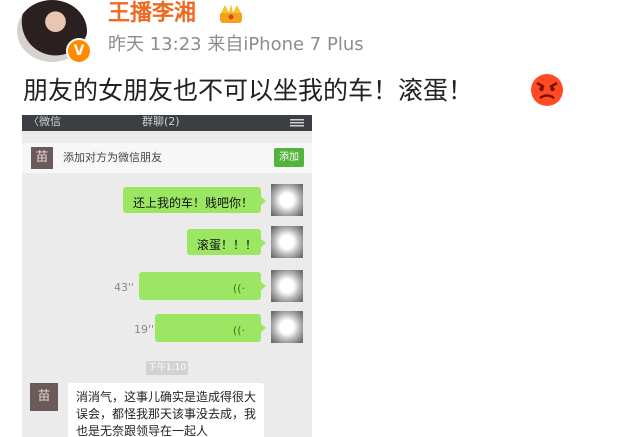 The image size is (640, 437). I want to click on post-text: 朋友的女朋友也不可以坐我的车！滚蛋！, so click(248, 90).